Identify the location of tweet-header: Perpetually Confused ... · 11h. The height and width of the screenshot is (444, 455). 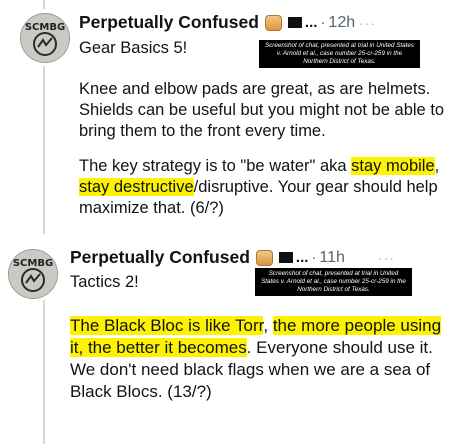
(207, 257).